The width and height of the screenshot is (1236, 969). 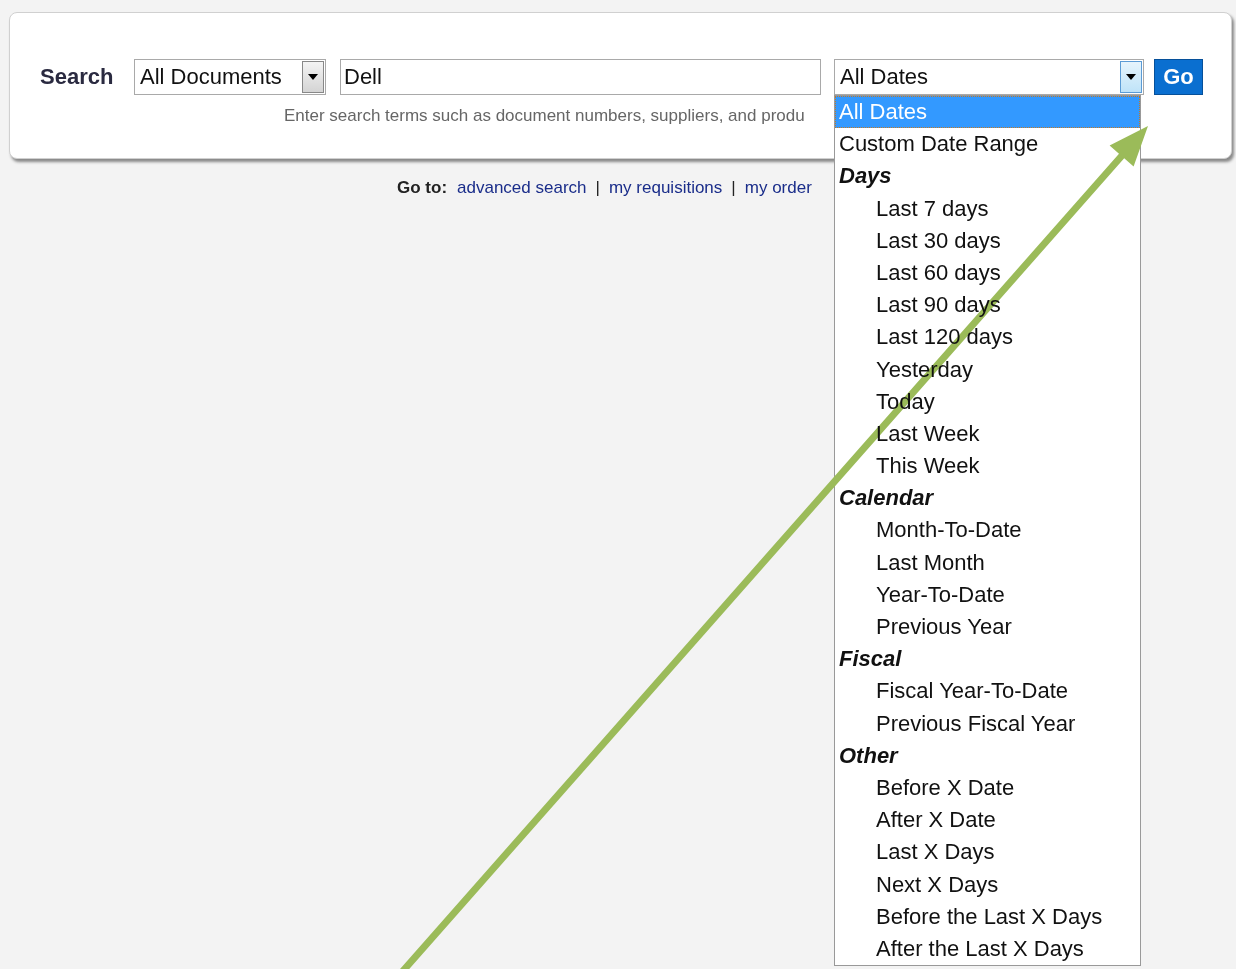 What do you see at coordinates (544, 116) in the screenshot?
I see `search-hint: Enter search terms such as document numbers, suppliers, and produ` at bounding box center [544, 116].